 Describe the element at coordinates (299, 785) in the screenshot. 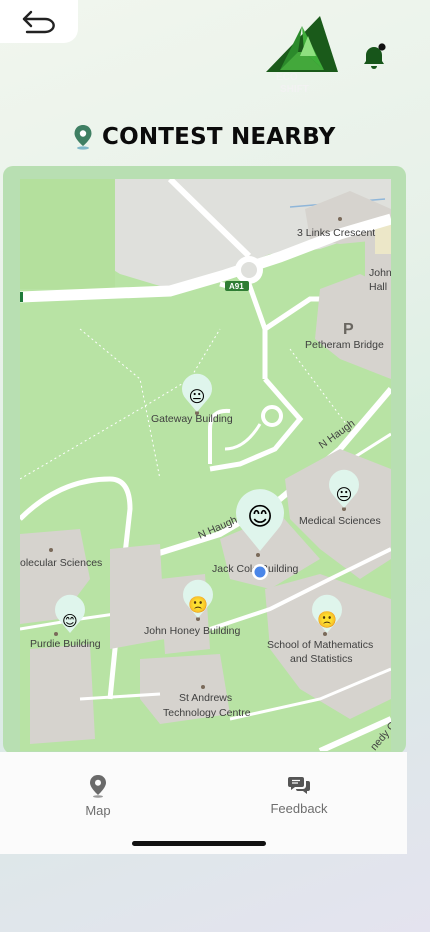

I see `chat-bubbles-icon` at that location.